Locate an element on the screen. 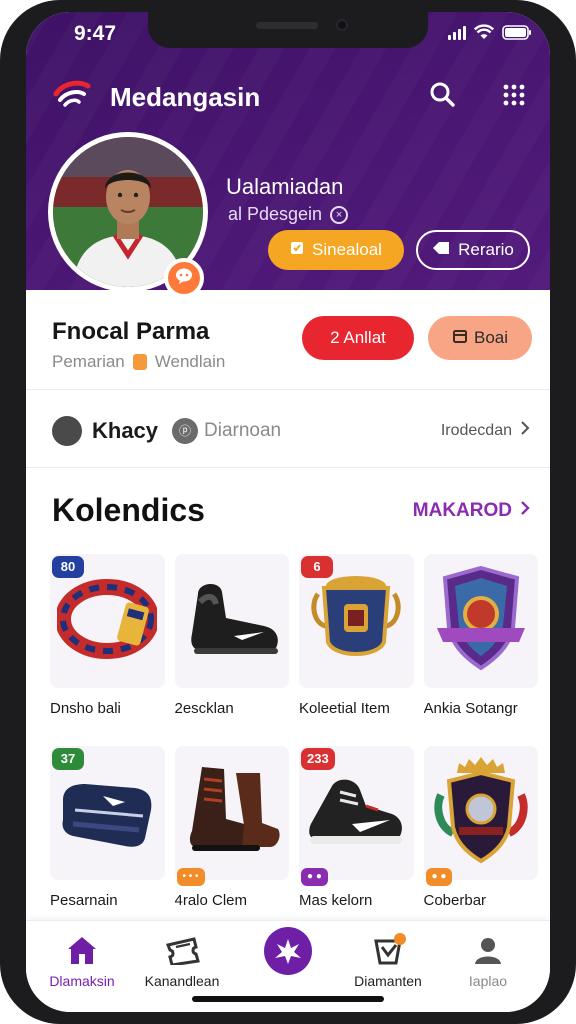 Image resolution: width=576 pixels, height=1024 pixels. collection-item-label: Dnsho bali is located at coordinates (85, 708).